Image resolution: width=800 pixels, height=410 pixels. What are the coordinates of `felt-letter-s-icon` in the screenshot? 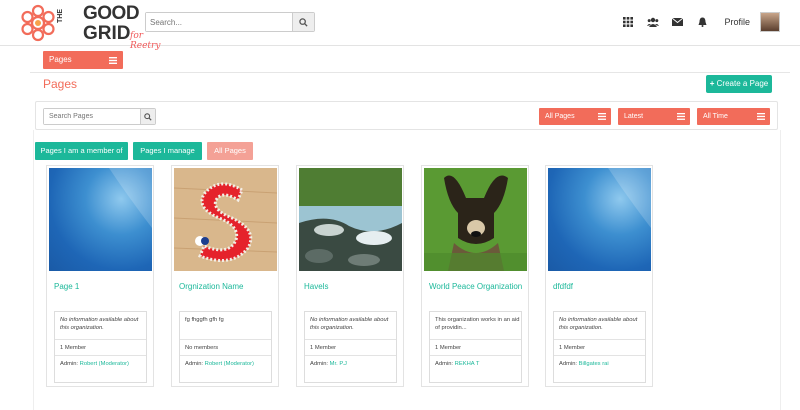 It's located at (225, 219).